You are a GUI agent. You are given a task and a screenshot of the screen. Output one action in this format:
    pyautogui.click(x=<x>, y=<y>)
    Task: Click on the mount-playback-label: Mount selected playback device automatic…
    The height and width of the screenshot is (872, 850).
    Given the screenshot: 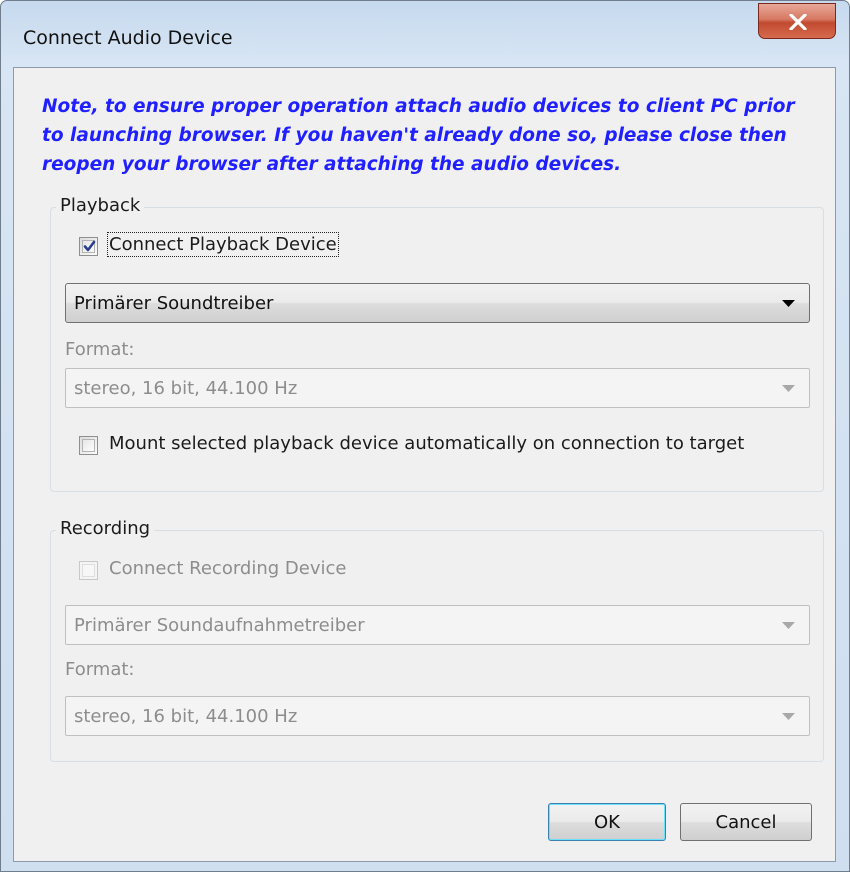 What is the action you would take?
    pyautogui.click(x=426, y=443)
    